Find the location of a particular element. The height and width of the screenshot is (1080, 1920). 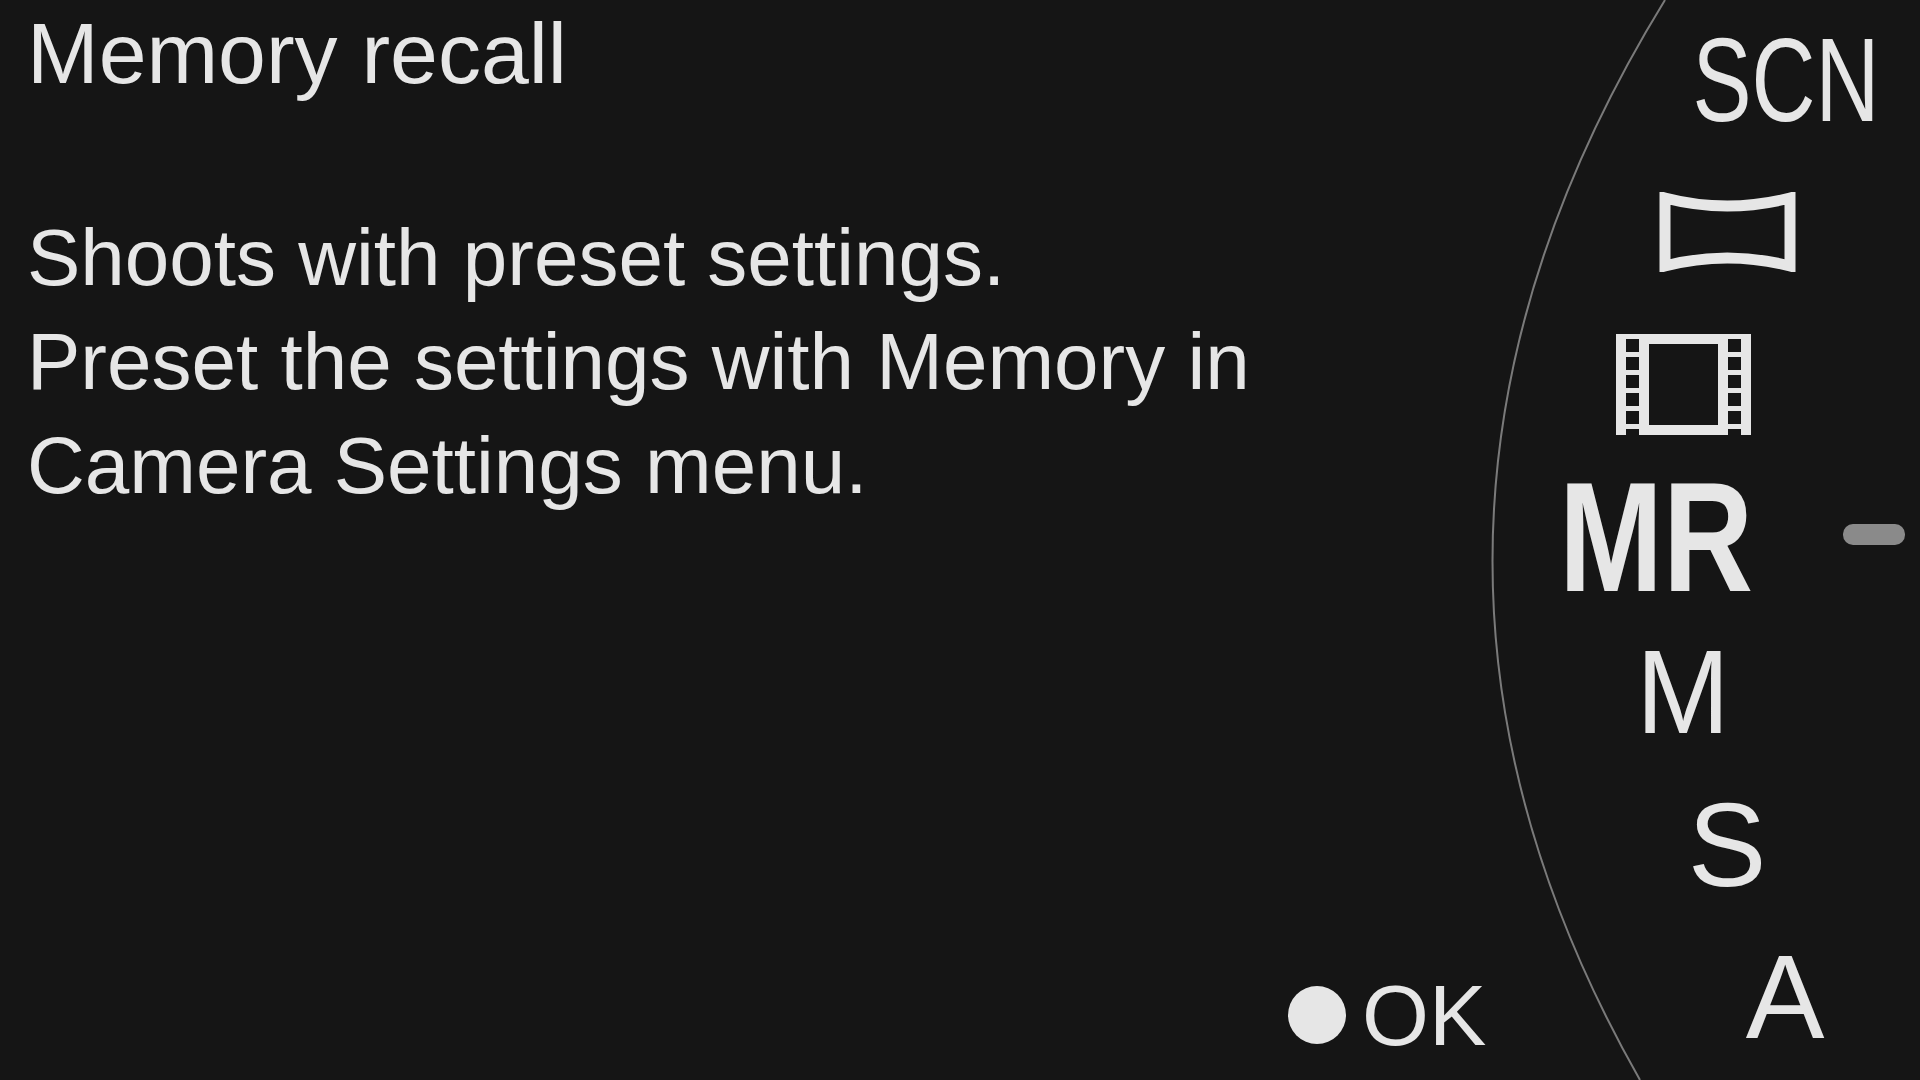

dial-mode: M is located at coordinates (1683, 692).